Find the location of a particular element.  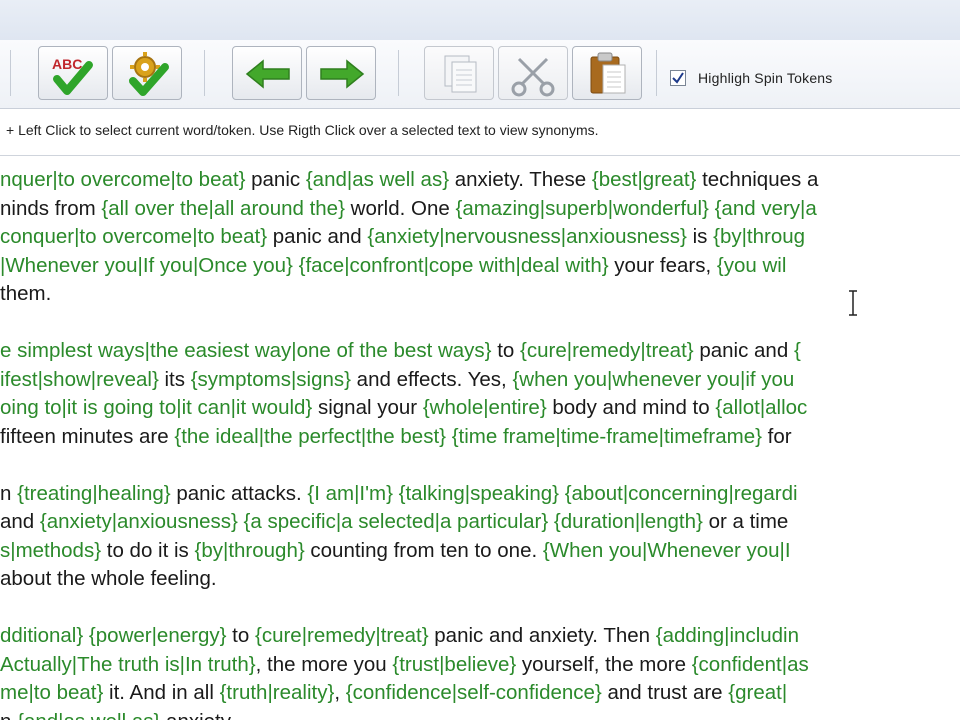

spin-token: dditional} is located at coordinates (41, 635).